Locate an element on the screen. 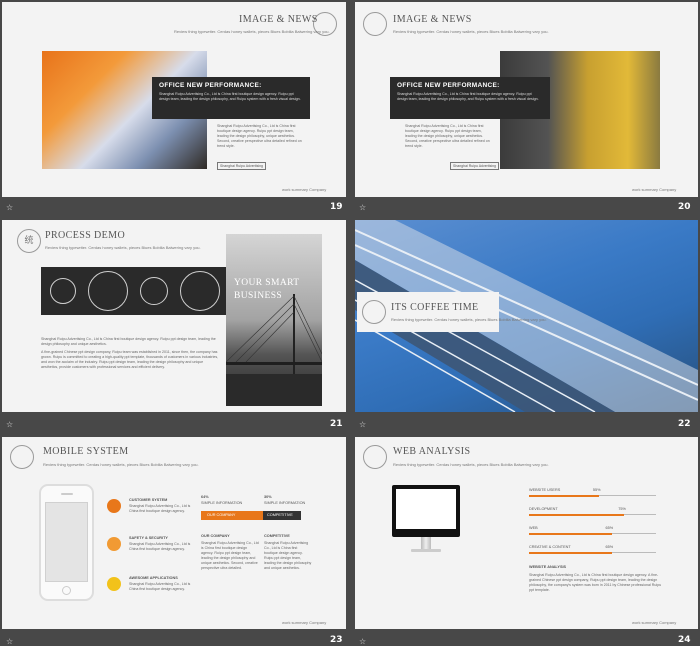 This screenshot has width=700, height=646. stat1-pct: 64% is located at coordinates (205, 497).